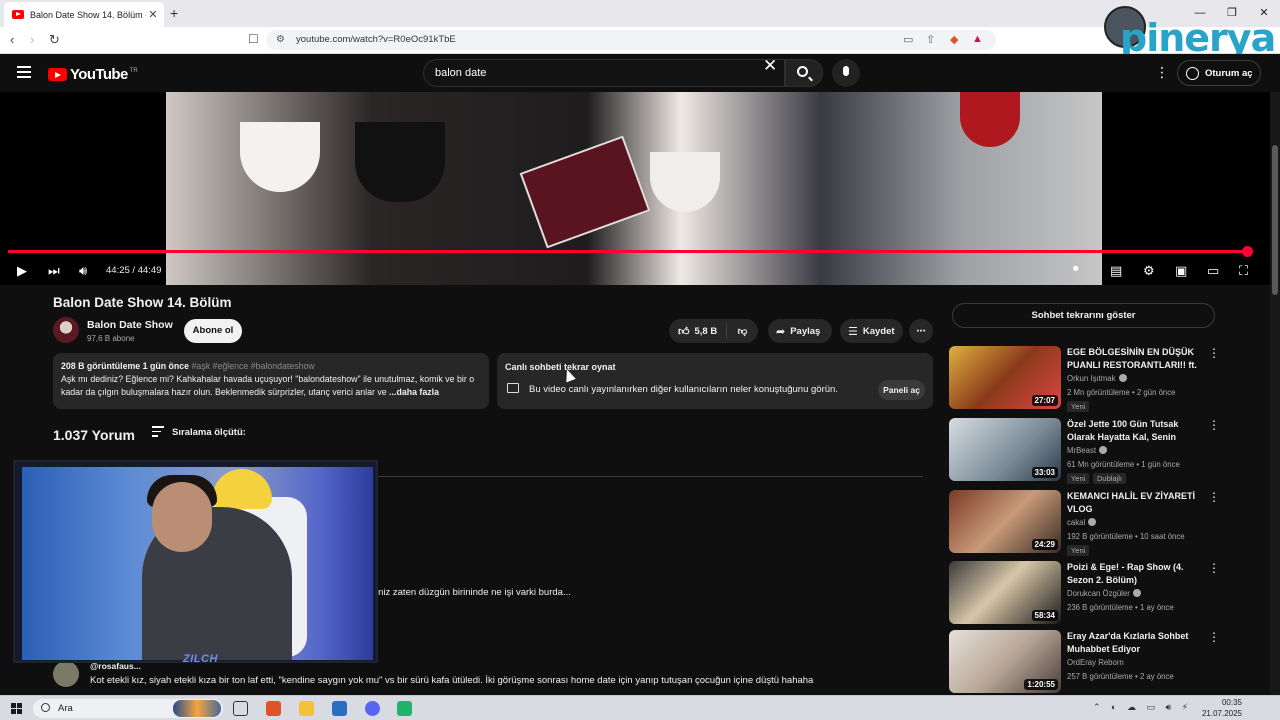 This screenshot has height=720, width=1280. Describe the element at coordinates (54, 40) in the screenshot. I see `reload-icon: ↻` at that location.